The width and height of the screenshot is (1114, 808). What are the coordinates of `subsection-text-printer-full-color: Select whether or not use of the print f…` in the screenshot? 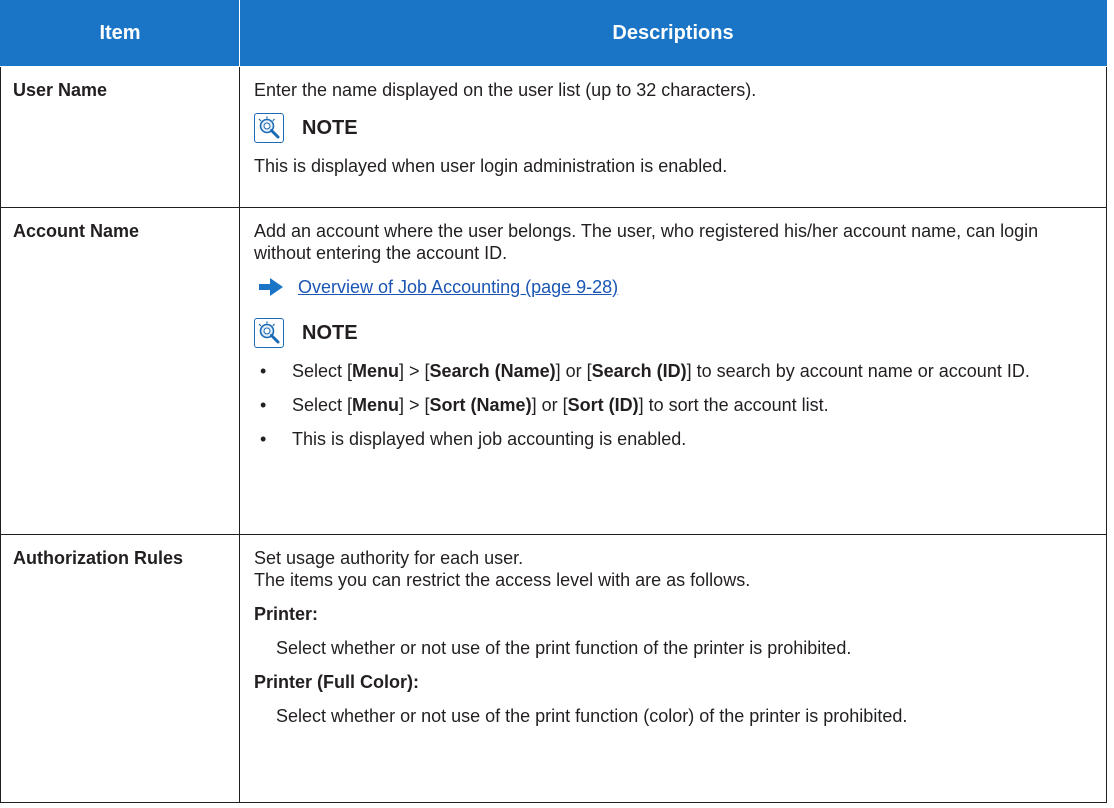 It's located at (592, 716).